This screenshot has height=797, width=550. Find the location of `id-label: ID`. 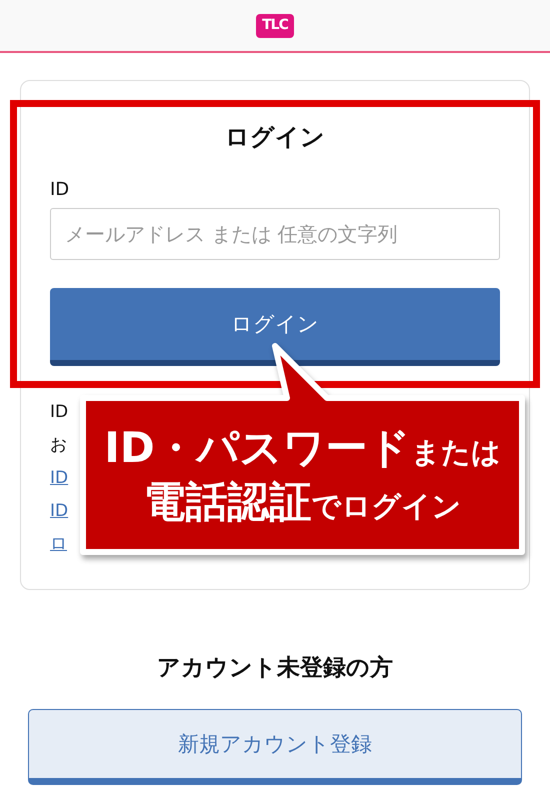

id-label: ID is located at coordinates (60, 189).